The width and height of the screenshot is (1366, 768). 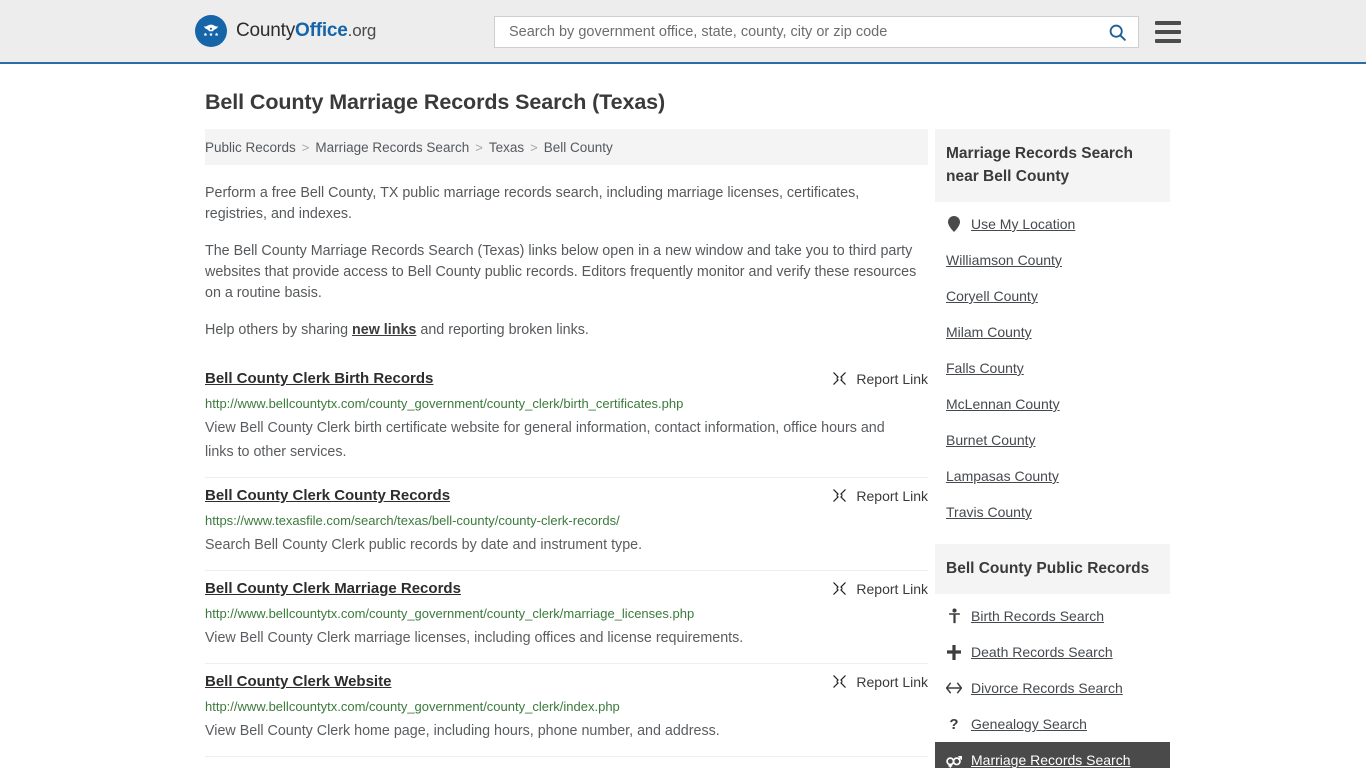 I want to click on hamburger-menu-icon, so click(x=1168, y=32).